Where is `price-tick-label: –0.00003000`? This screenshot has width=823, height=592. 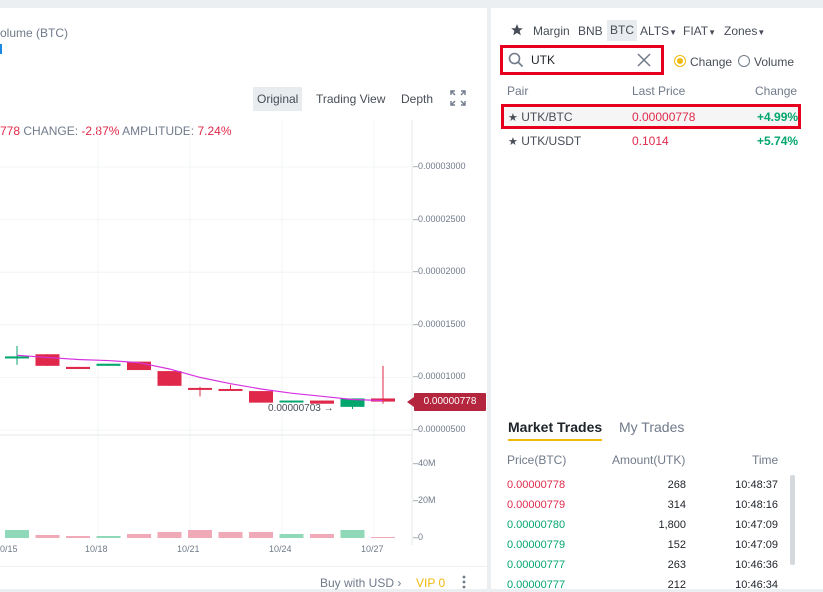 price-tick-label: –0.00003000 is located at coordinates (439, 166).